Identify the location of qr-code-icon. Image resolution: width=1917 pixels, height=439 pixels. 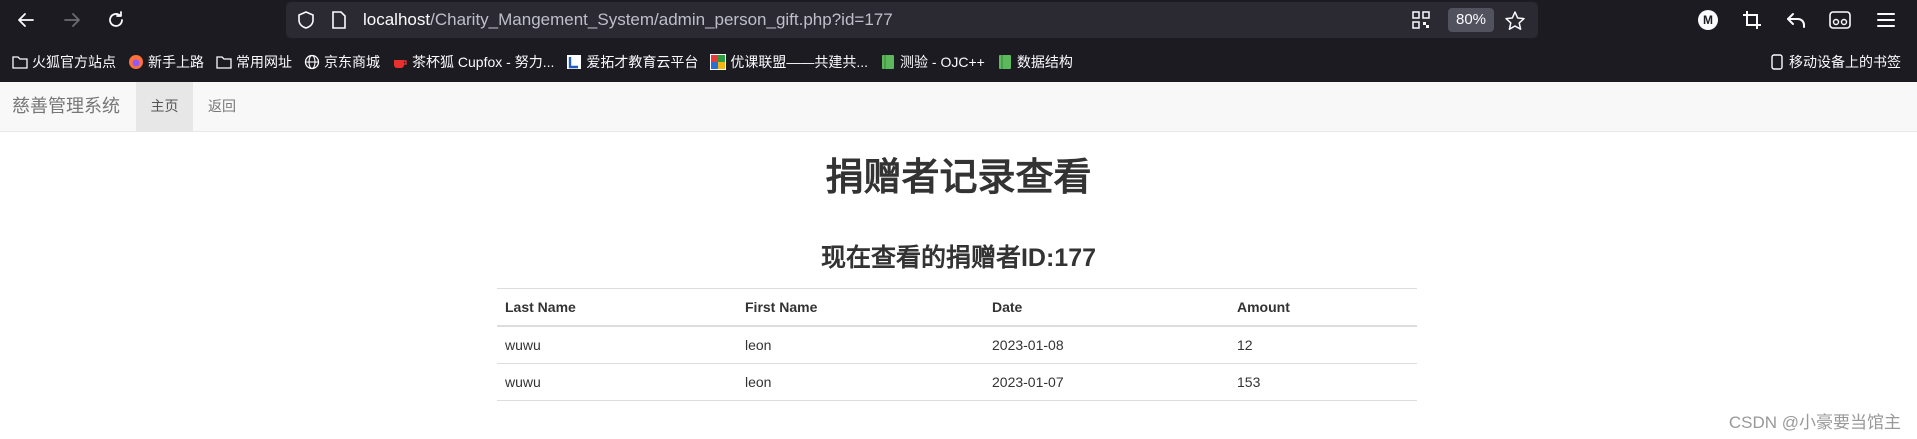
(1421, 20).